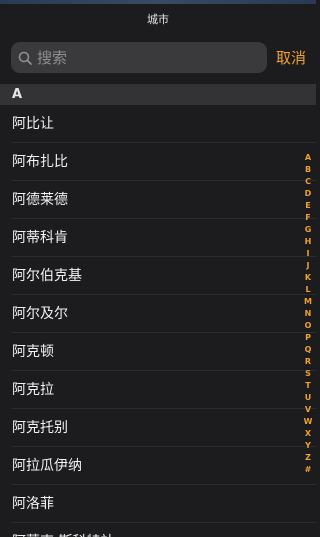  What do you see at coordinates (308, 446) in the screenshot?
I see `index-letter: Y` at bounding box center [308, 446].